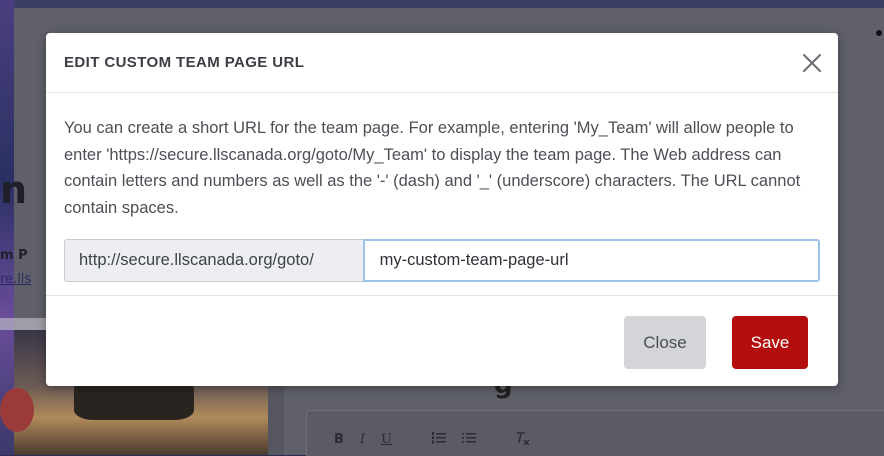  What do you see at coordinates (16, 279) in the screenshot?
I see `background-link-fragment: re.lls` at bounding box center [16, 279].